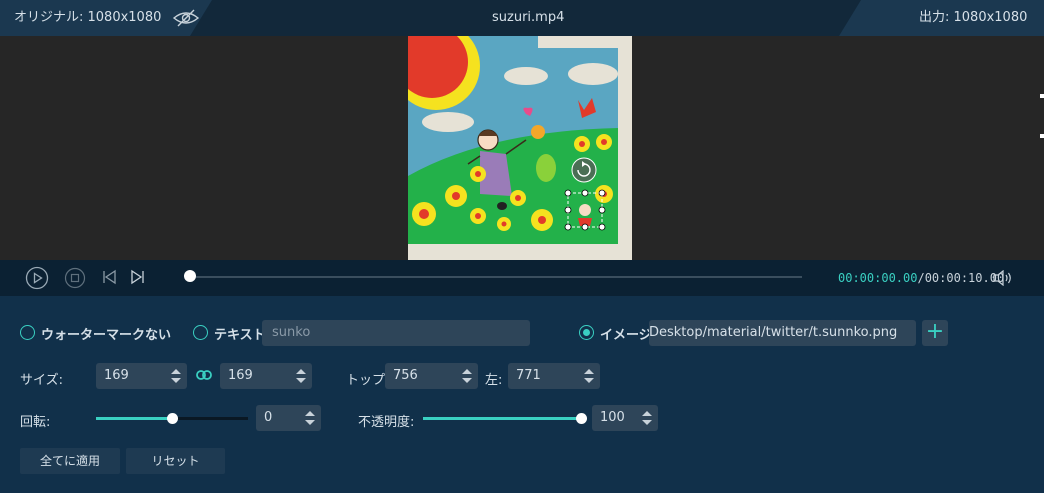  I want to click on skip-forward-icon, so click(138, 277).